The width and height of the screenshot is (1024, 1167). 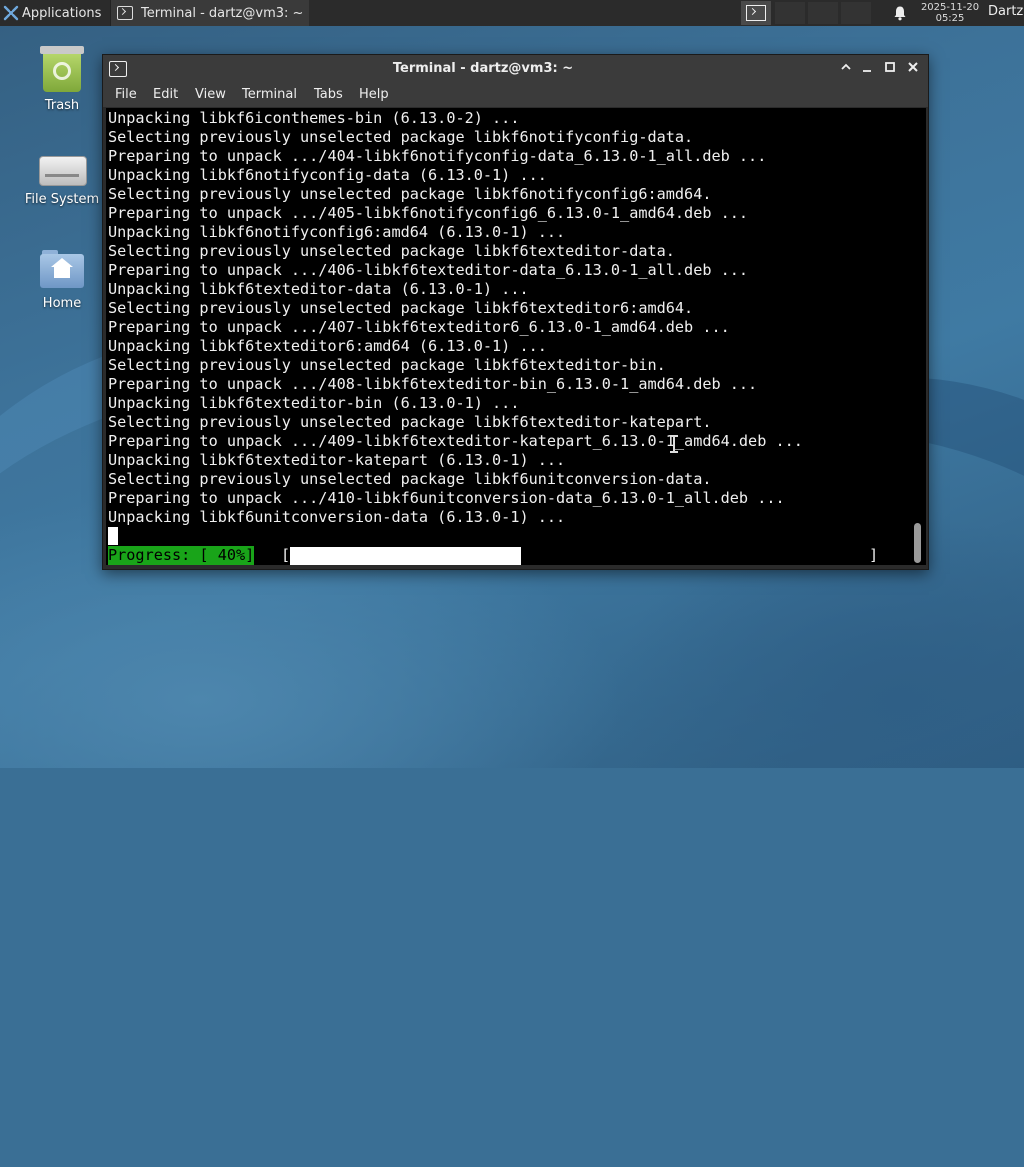 What do you see at coordinates (328, 94) in the screenshot?
I see `menu-tabs: Tabs` at bounding box center [328, 94].